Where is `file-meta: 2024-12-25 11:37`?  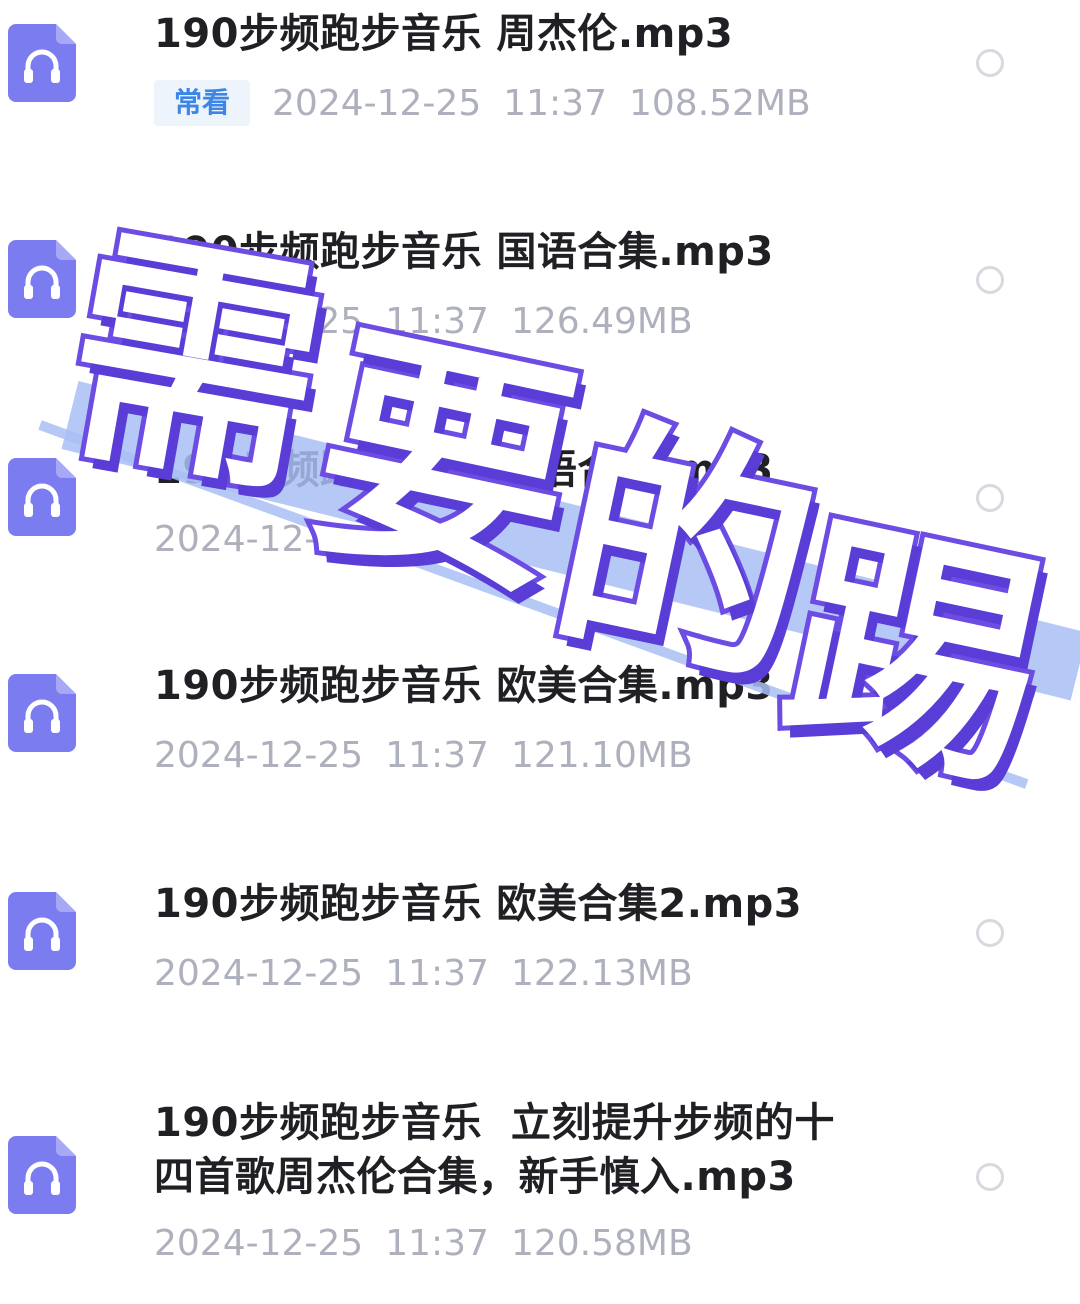
file-meta: 2024-12-25 11:37 is located at coordinates (332, 539).